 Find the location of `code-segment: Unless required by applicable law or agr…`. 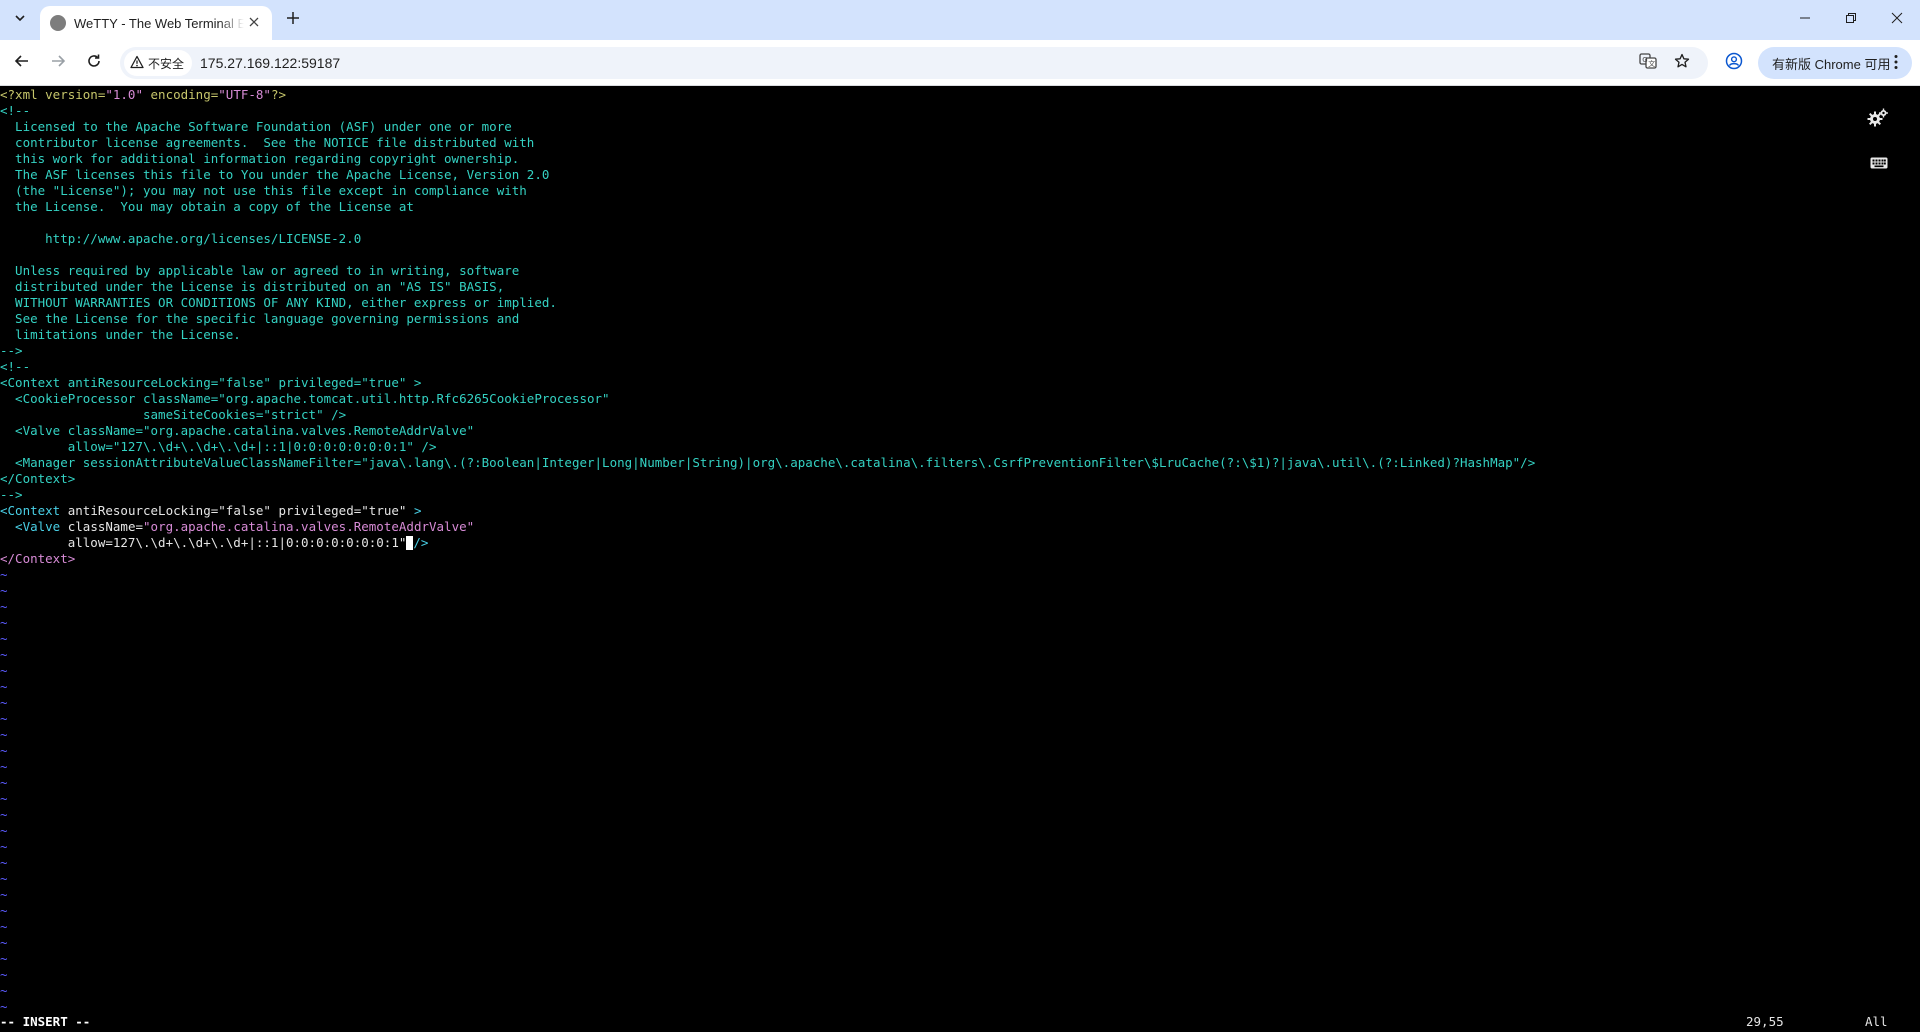

code-segment: Unless required by applicable law or agr… is located at coordinates (260, 270).